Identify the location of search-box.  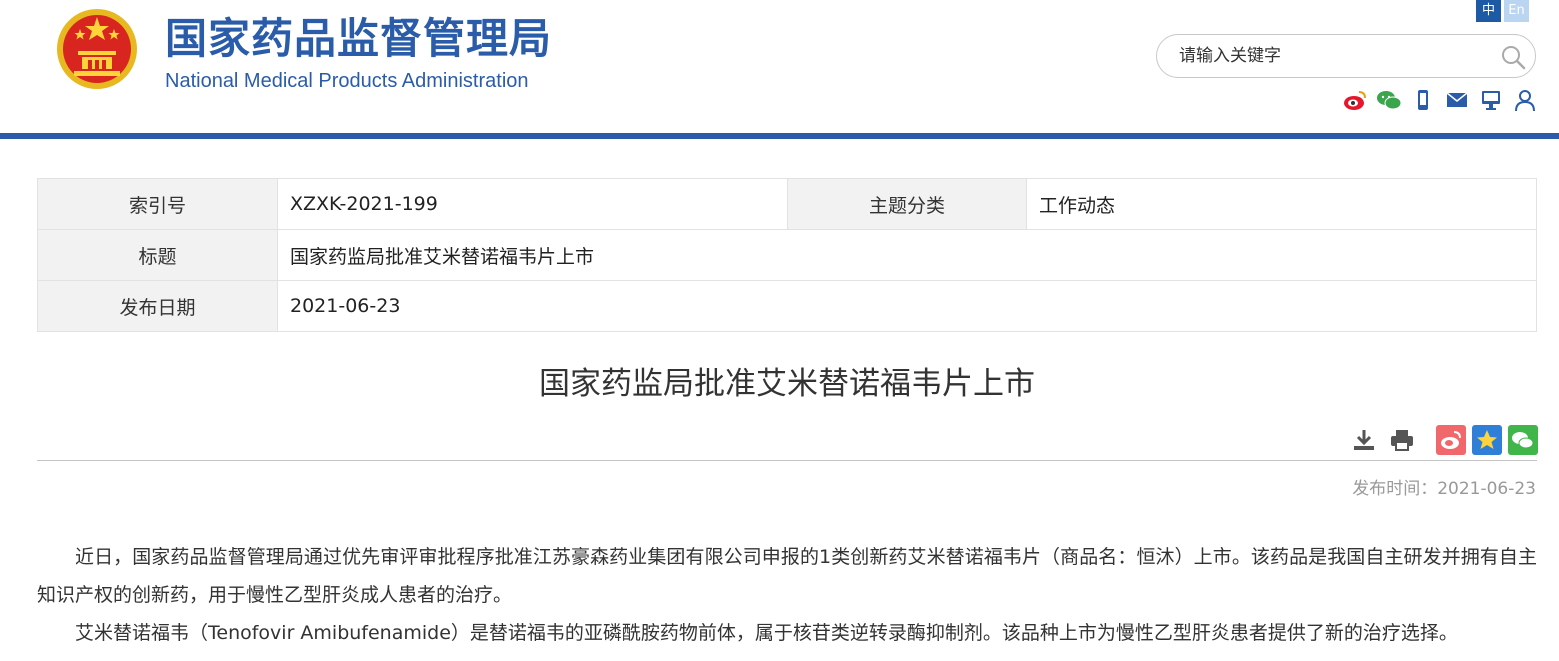
(1346, 56).